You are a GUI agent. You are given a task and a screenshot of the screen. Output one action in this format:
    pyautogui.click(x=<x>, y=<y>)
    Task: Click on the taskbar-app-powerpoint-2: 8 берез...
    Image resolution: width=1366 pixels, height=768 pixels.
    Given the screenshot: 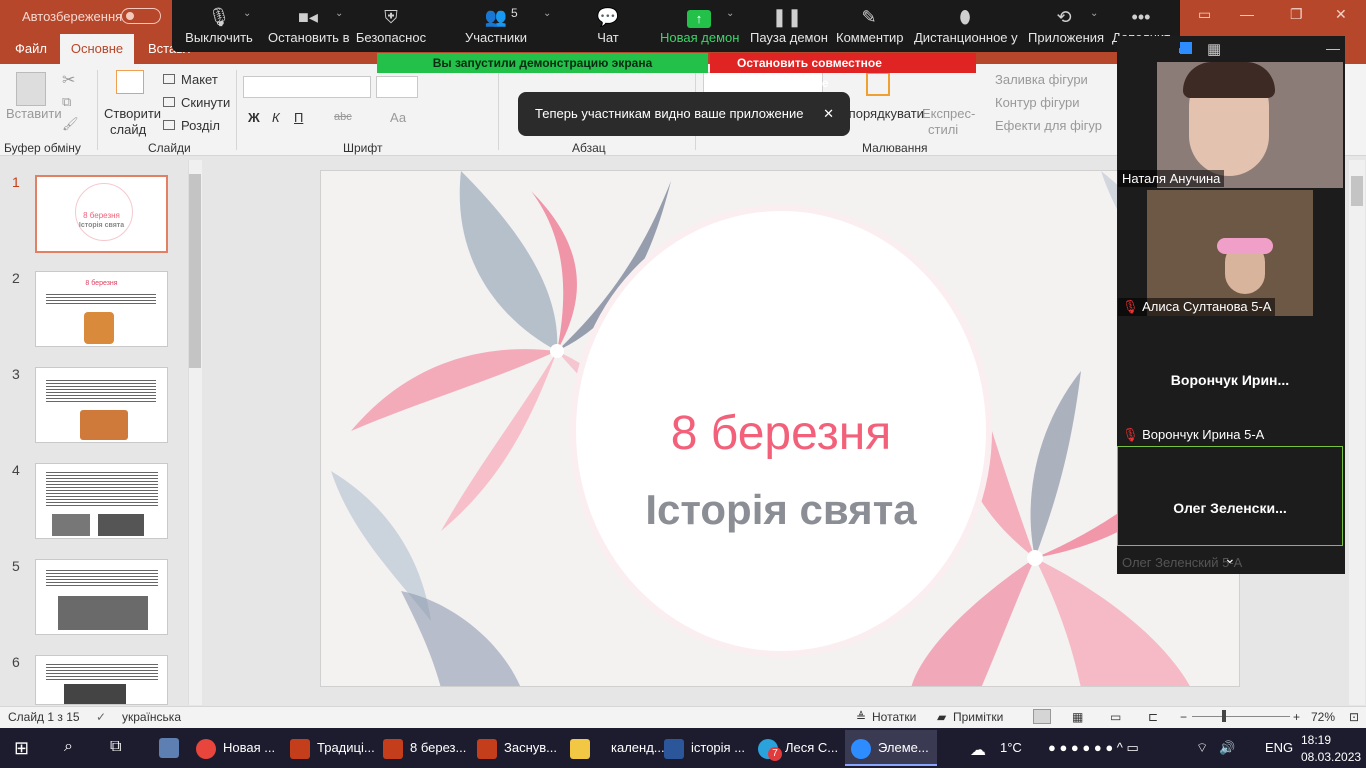 What is the action you would take?
    pyautogui.click(x=424, y=748)
    